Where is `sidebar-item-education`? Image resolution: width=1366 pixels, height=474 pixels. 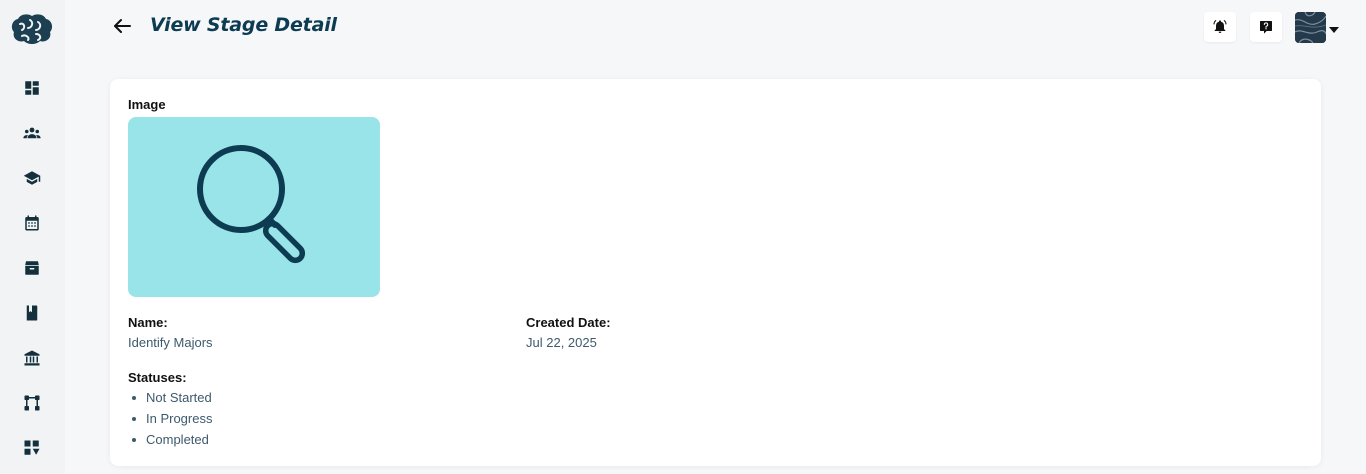 sidebar-item-education is located at coordinates (32, 178).